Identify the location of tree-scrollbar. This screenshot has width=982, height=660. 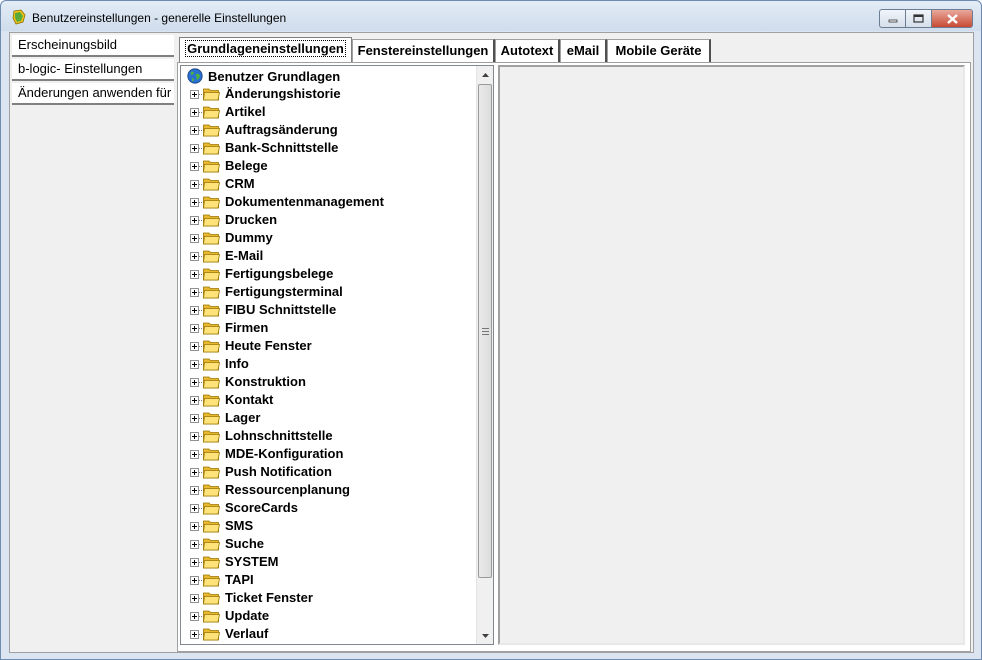
(484, 355).